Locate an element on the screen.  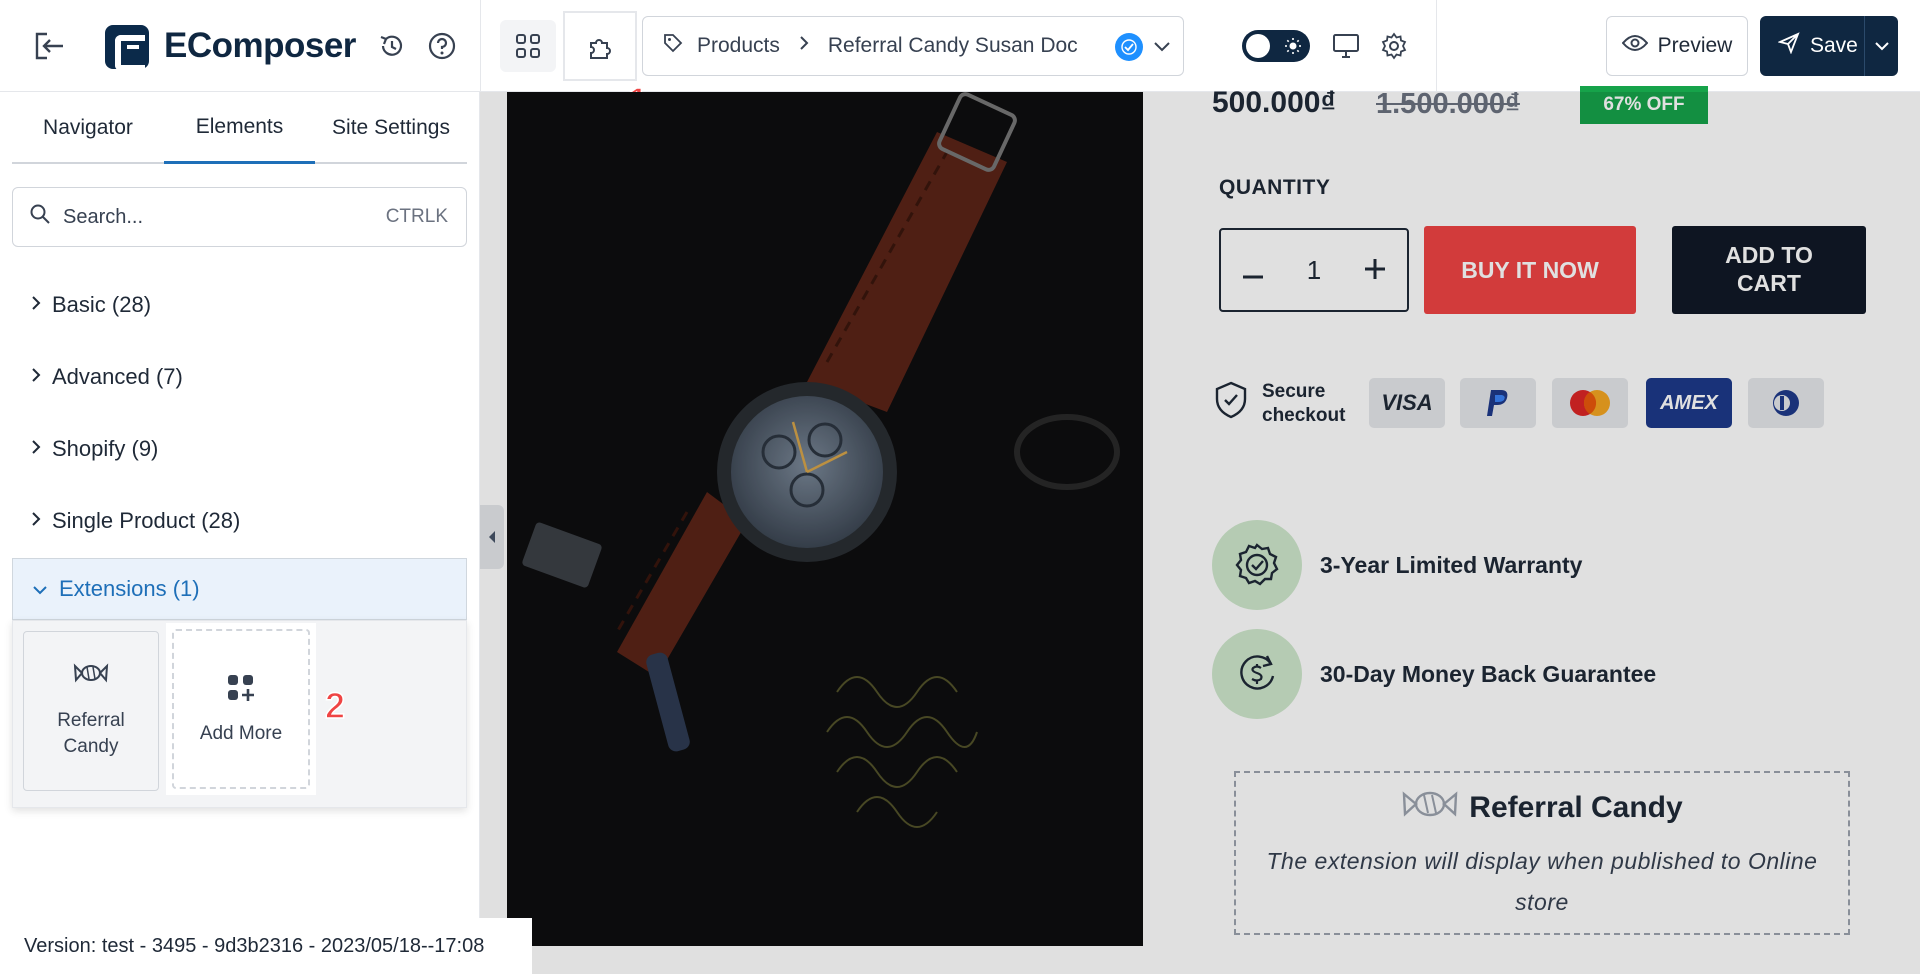
category-extensions: Extensions (1) is located at coordinates (239, 589).